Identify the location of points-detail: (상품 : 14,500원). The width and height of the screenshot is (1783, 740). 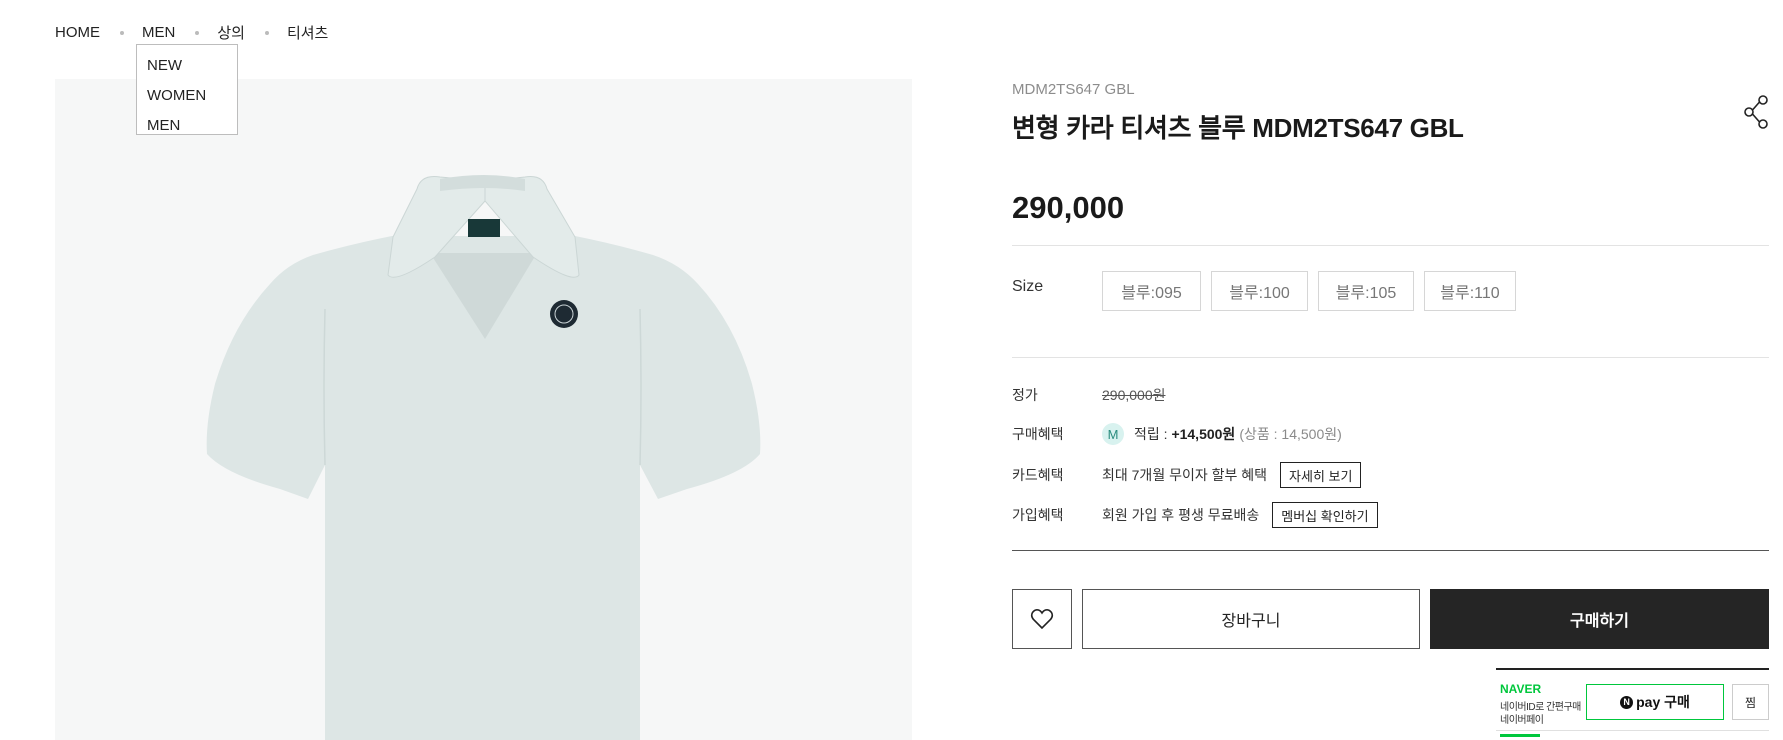
(1290, 434).